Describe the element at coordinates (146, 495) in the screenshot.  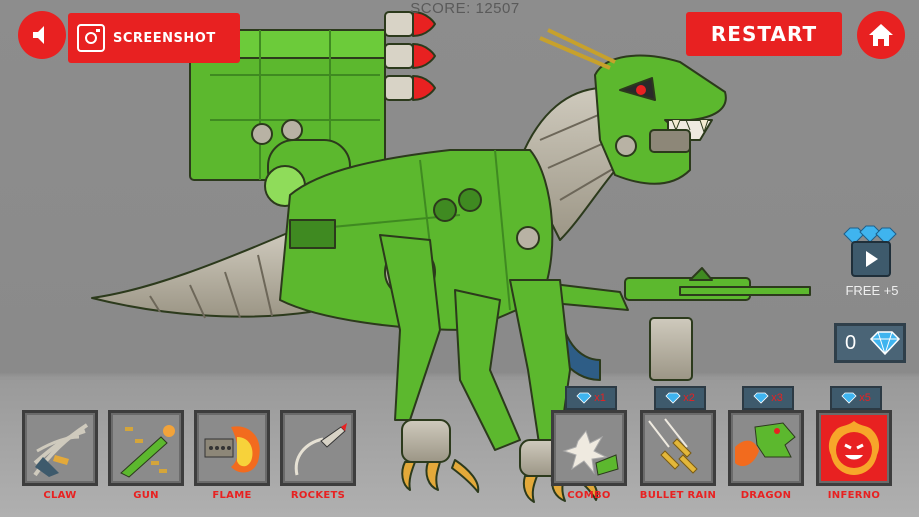
I see `weapon-gun-label: GUN` at that location.